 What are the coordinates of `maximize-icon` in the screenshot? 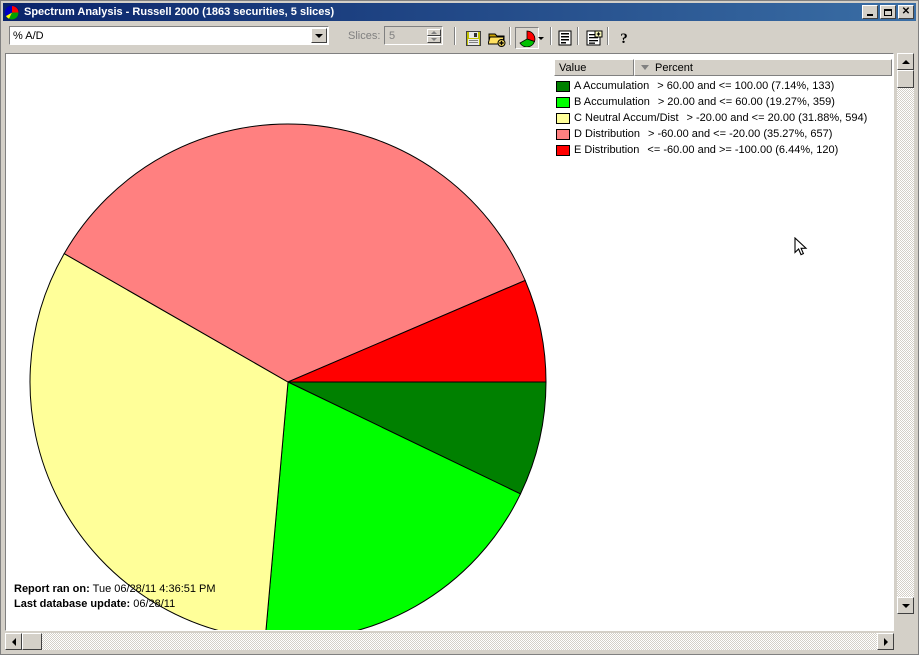 It's located at (888, 12).